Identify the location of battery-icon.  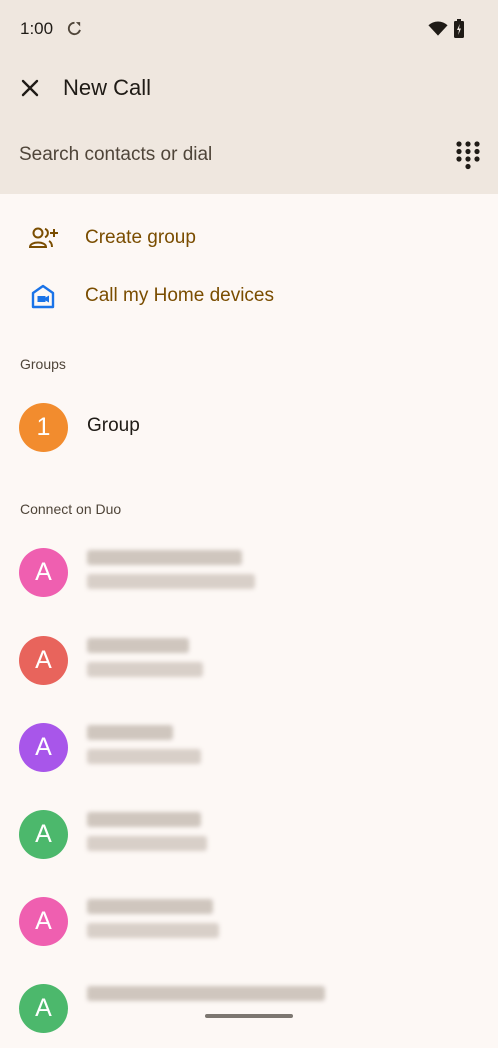
(459, 28).